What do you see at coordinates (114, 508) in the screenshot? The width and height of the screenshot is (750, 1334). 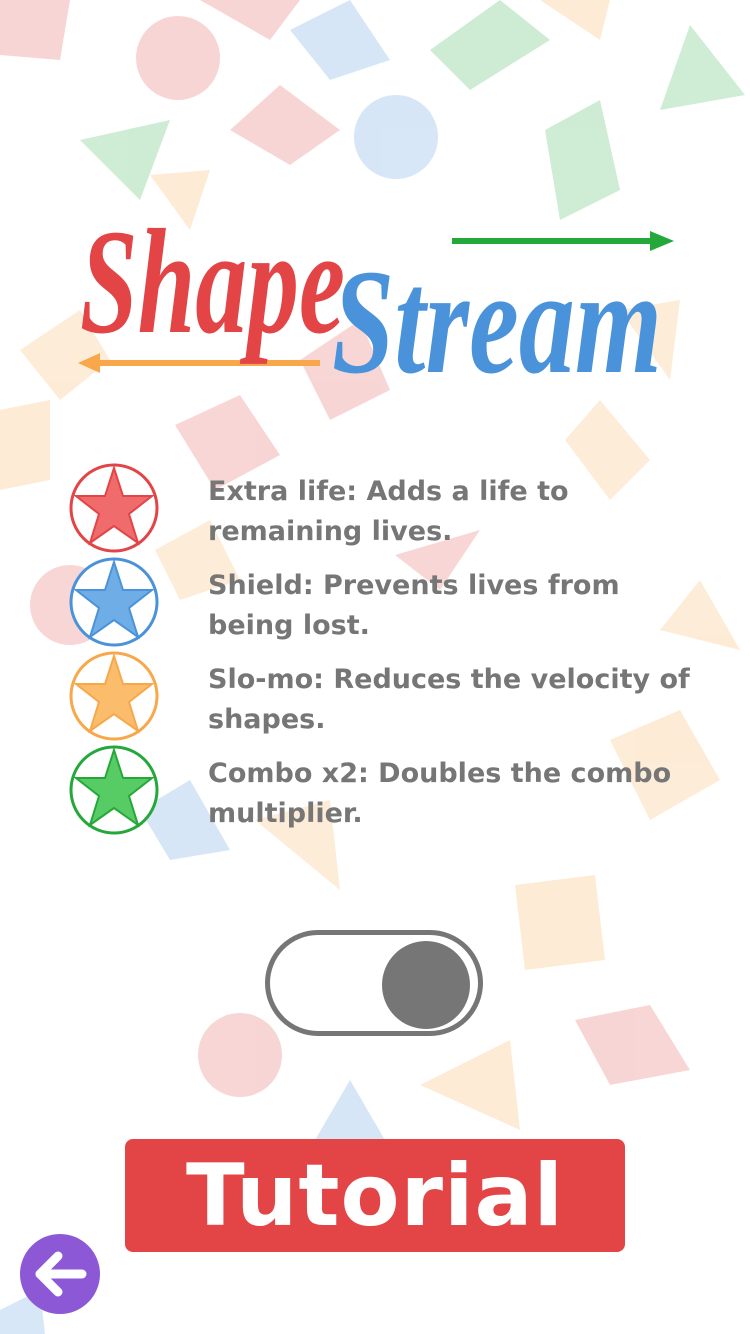 I see `red-star-icon` at bounding box center [114, 508].